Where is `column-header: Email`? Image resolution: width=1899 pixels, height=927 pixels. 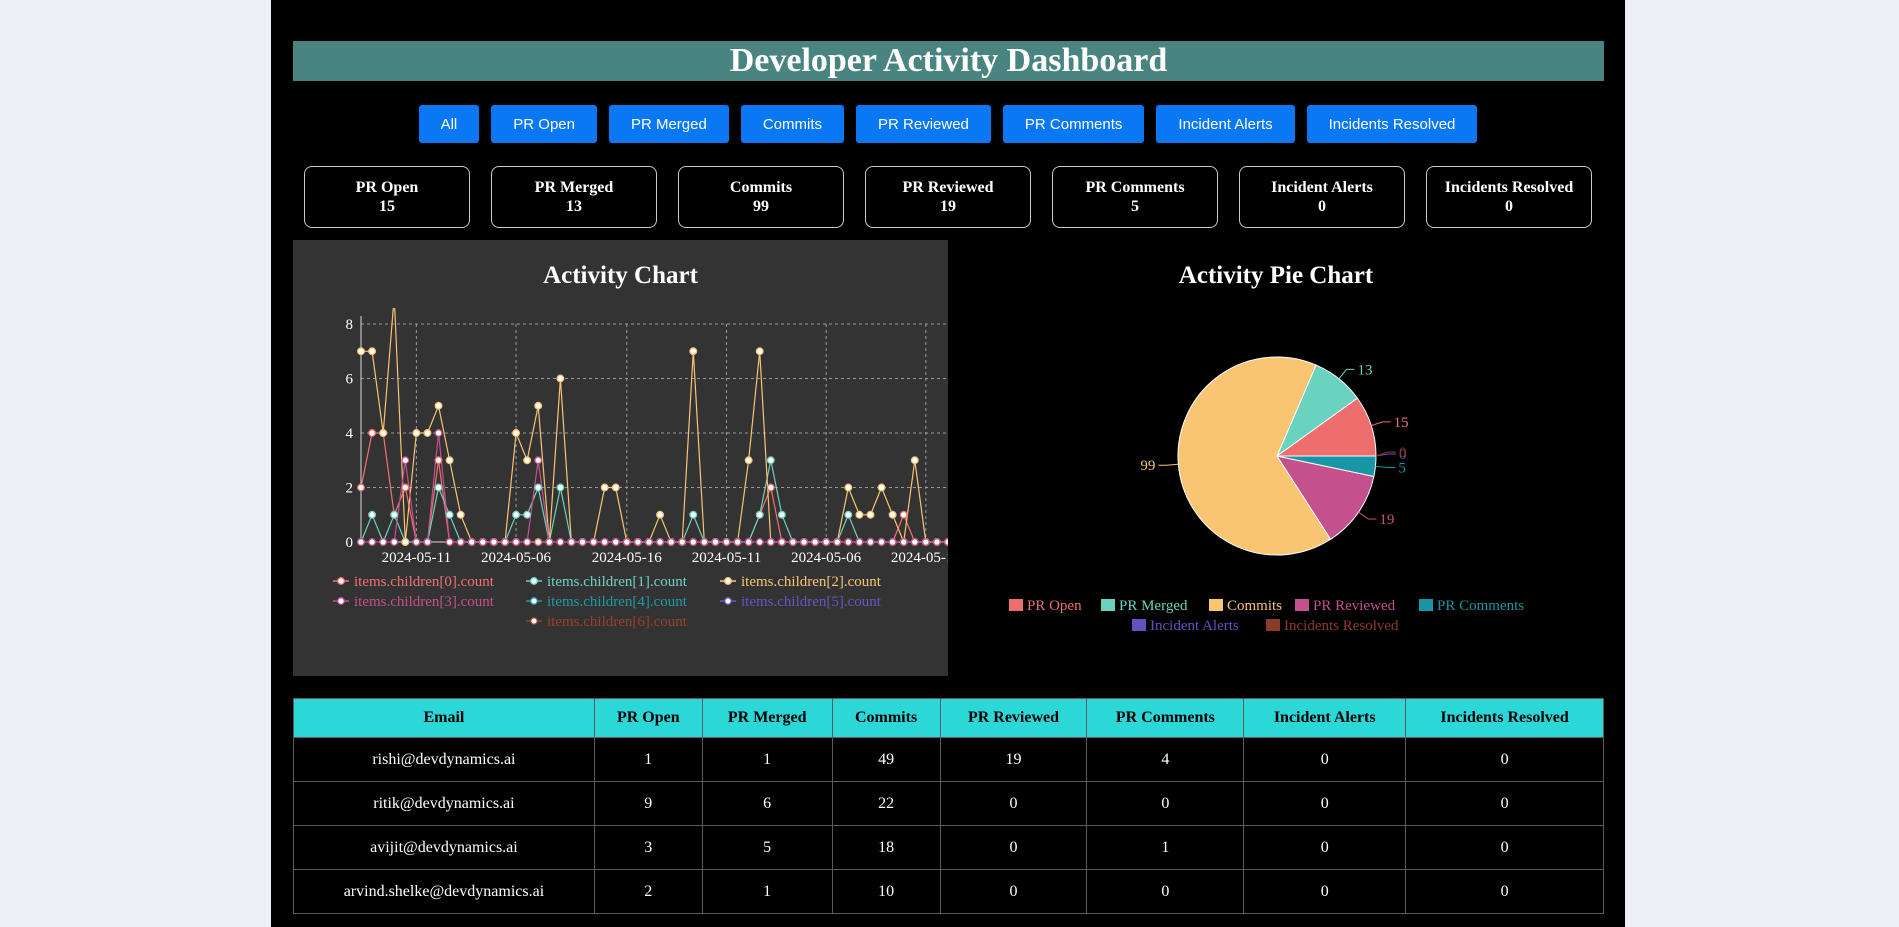 column-header: Email is located at coordinates (444, 718).